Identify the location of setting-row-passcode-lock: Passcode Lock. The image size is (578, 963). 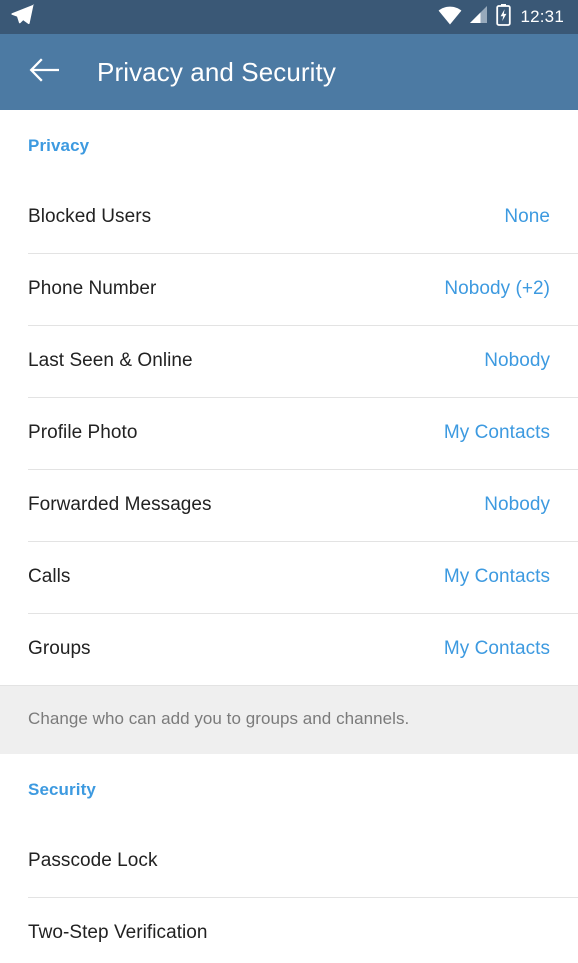
(289, 861).